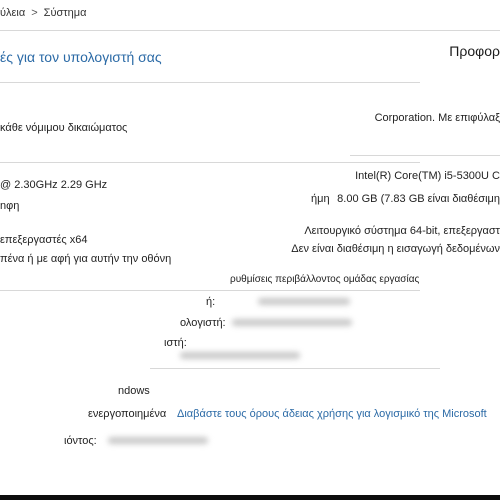 This screenshot has width=500, height=500. What do you see at coordinates (12, 13) in the screenshot?
I see `breadcrumb-parent: ύλεια` at bounding box center [12, 13].